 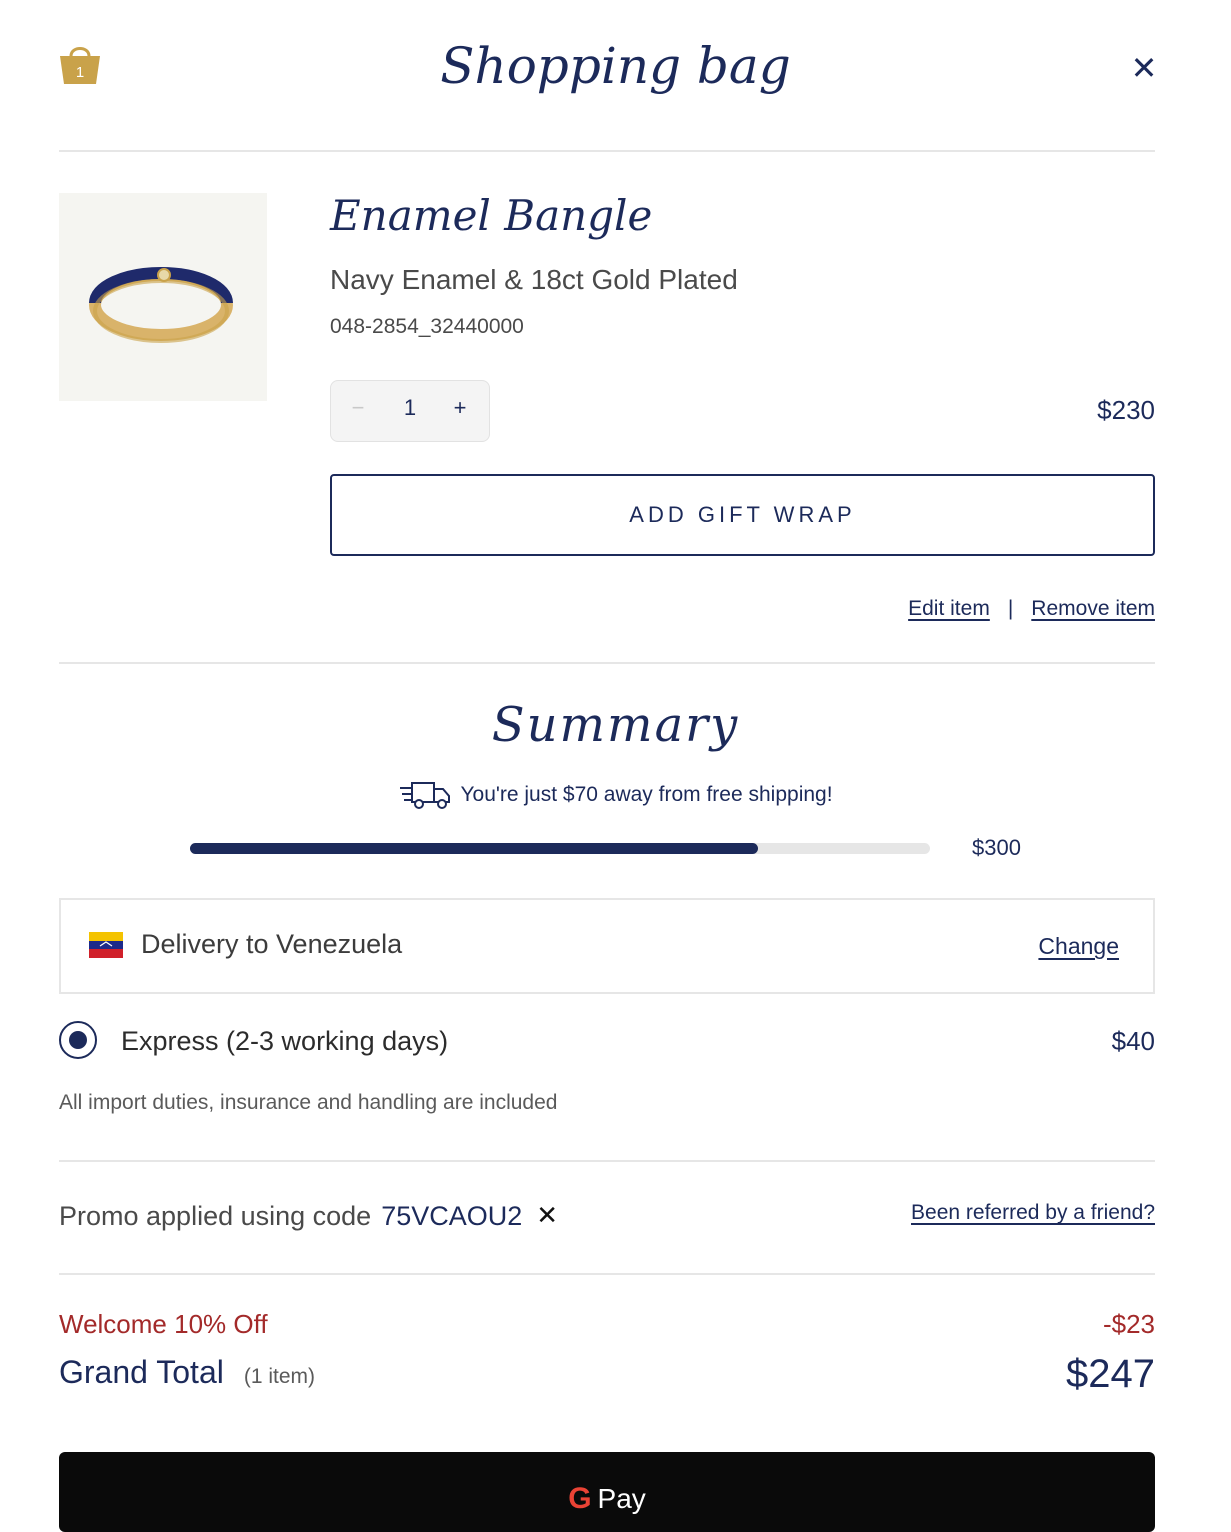 I want to click on express-option-label: Express (2-3 working days), so click(x=284, y=1041).